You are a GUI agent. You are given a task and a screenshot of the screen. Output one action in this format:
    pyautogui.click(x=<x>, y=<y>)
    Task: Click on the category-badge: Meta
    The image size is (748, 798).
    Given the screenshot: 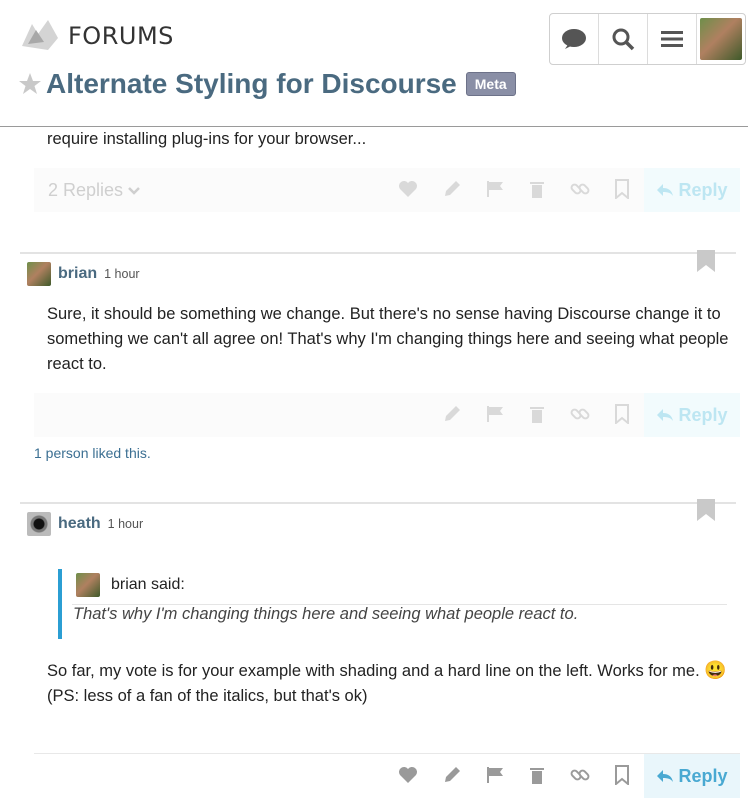 What is the action you would take?
    pyautogui.click(x=490, y=84)
    